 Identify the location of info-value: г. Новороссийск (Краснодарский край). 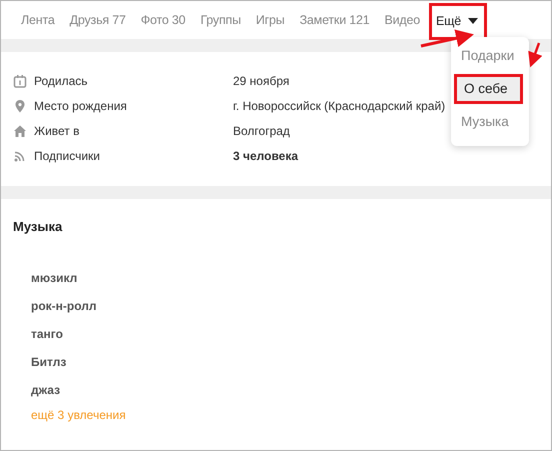
(339, 106).